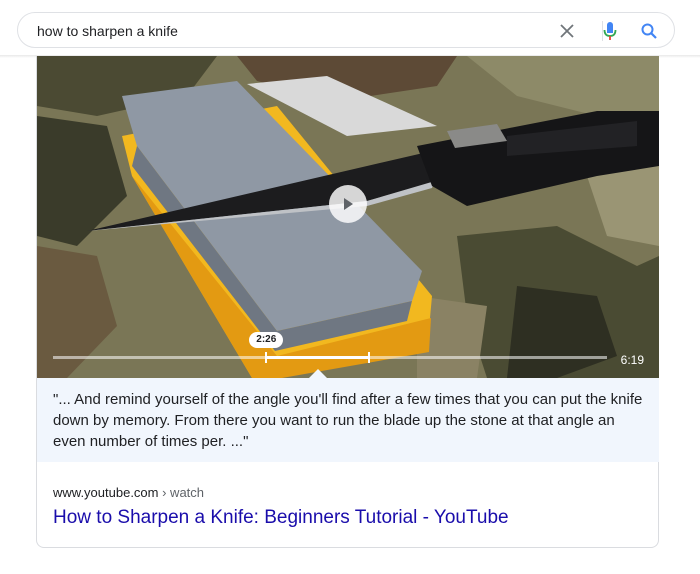 The height and width of the screenshot is (574, 700). I want to click on search-icon, so click(649, 31).